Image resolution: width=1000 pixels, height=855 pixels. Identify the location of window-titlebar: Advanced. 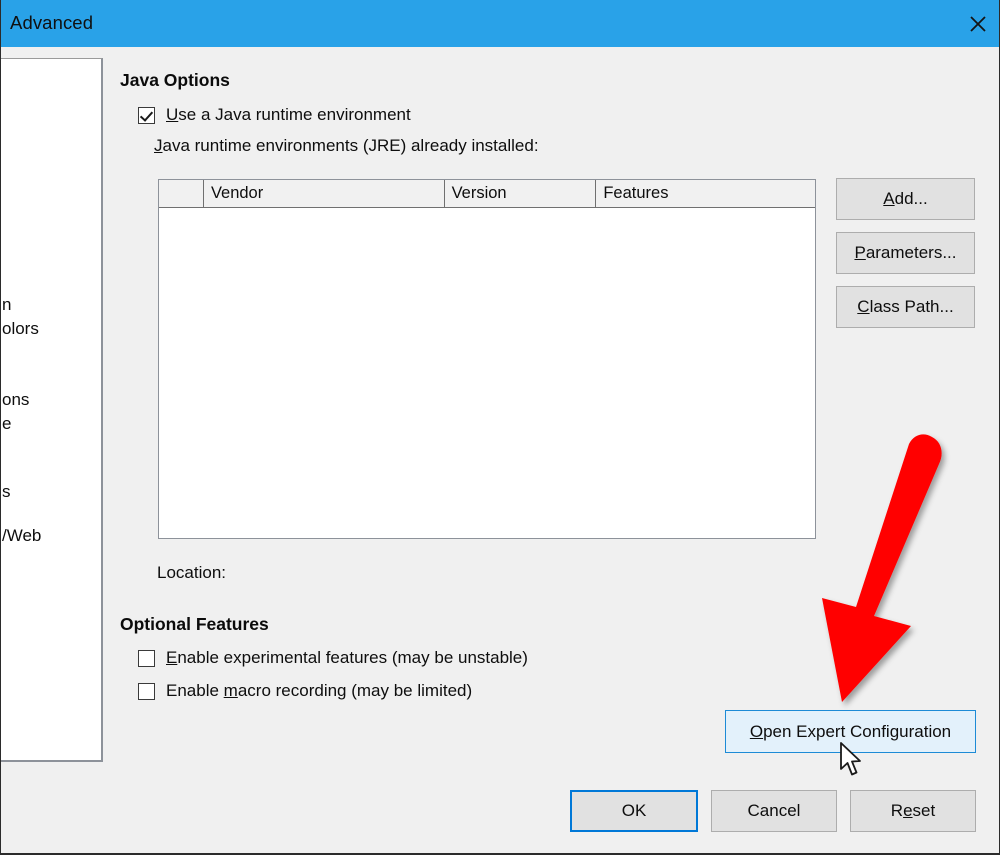
(500, 23).